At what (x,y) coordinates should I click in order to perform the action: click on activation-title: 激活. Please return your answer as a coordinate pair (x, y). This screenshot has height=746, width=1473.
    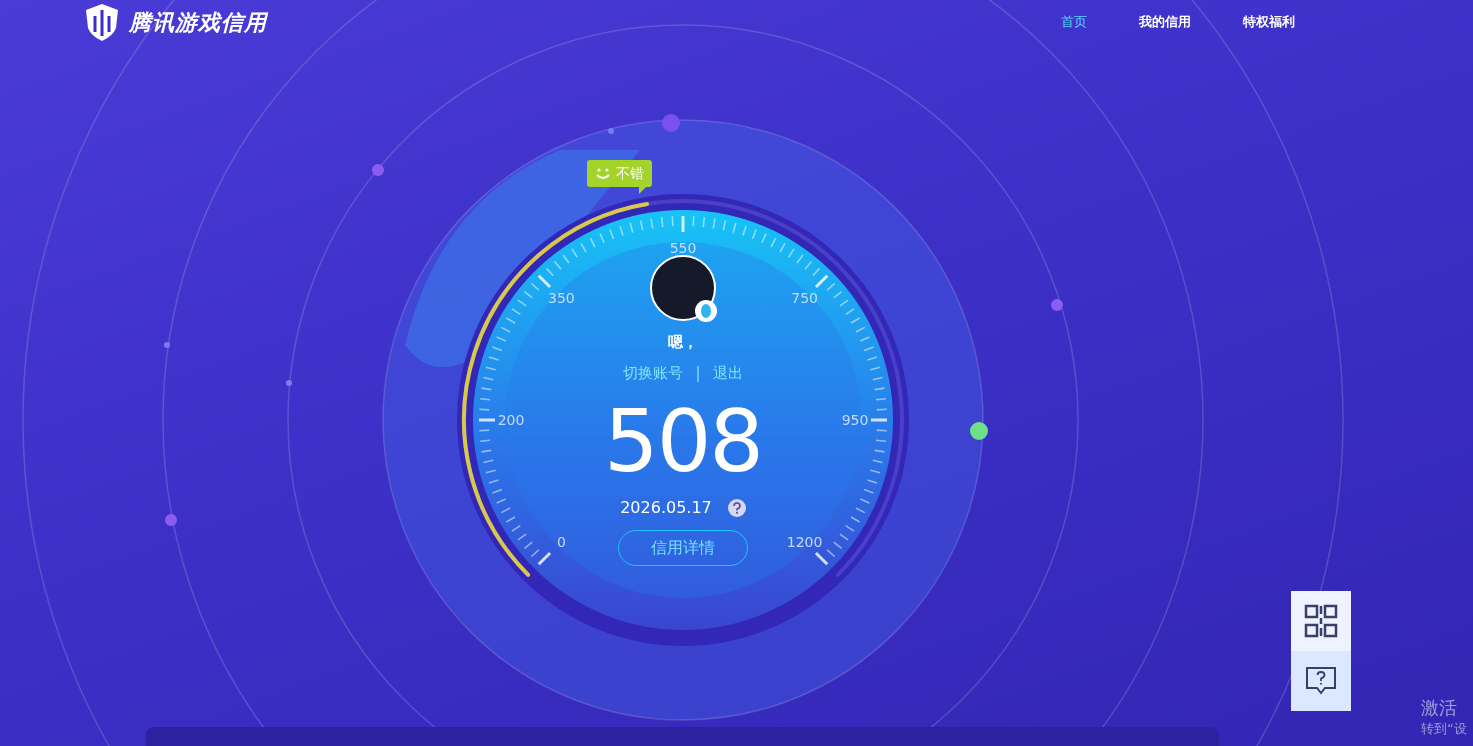
    Looking at the image, I should click on (1439, 708).